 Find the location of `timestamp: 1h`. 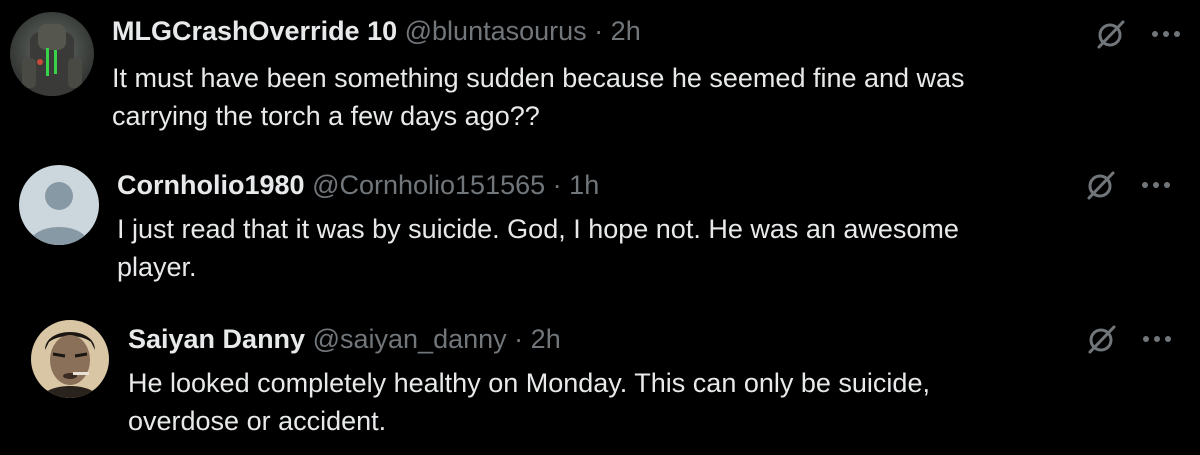

timestamp: 1h is located at coordinates (584, 185).